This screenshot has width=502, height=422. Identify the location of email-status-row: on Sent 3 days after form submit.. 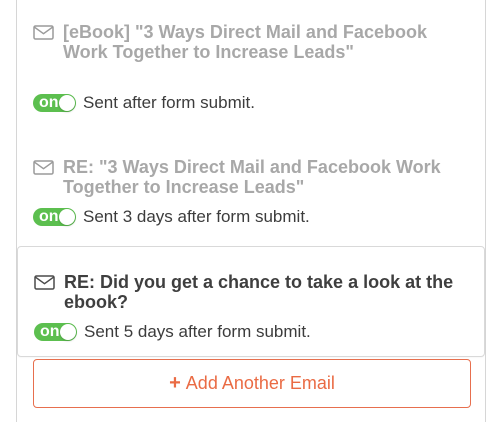
(171, 217).